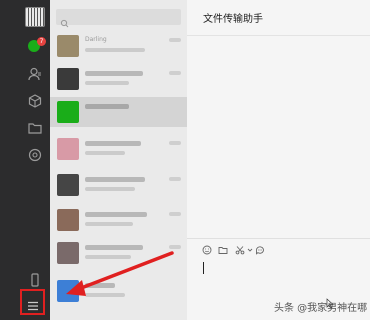 This screenshot has height=320, width=370. I want to click on search-input, so click(118, 17).